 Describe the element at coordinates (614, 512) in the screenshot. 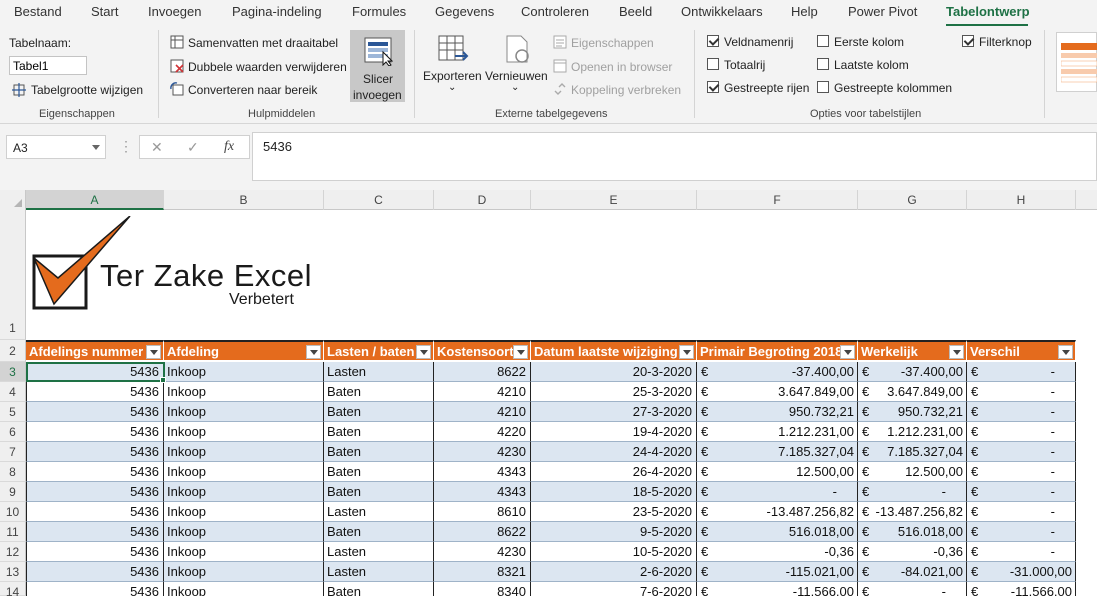

I see `table-cell: 23-5-2020` at that location.